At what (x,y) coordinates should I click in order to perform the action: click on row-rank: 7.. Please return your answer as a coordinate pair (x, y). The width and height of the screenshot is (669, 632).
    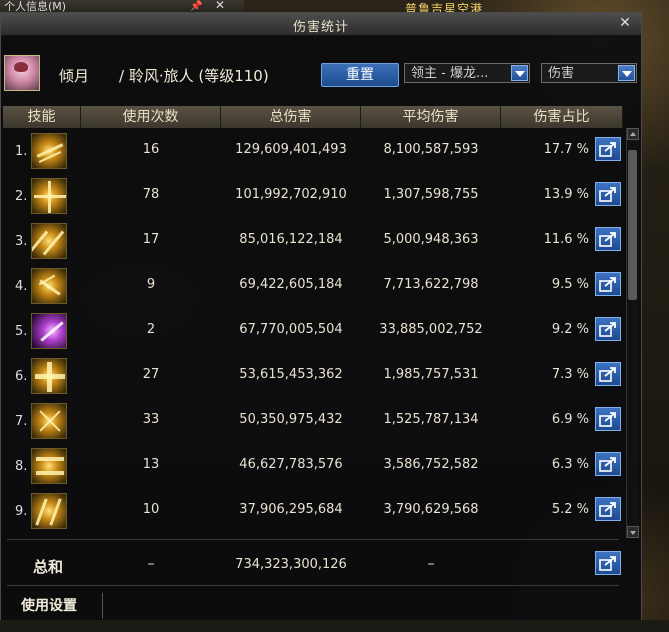
    Looking at the image, I should click on (21, 421).